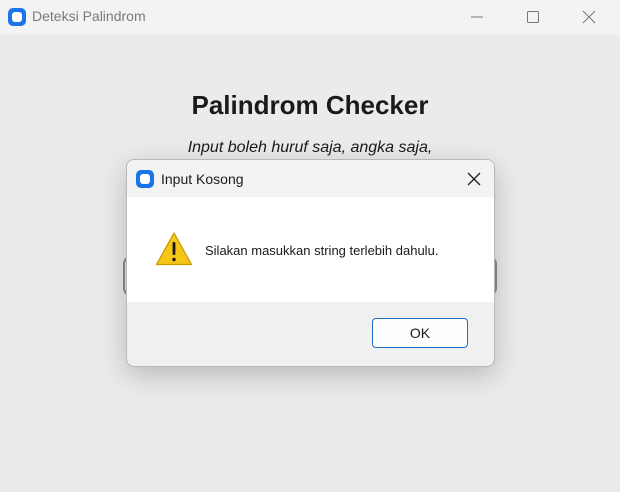  I want to click on dialog-close-button, so click(474, 179).